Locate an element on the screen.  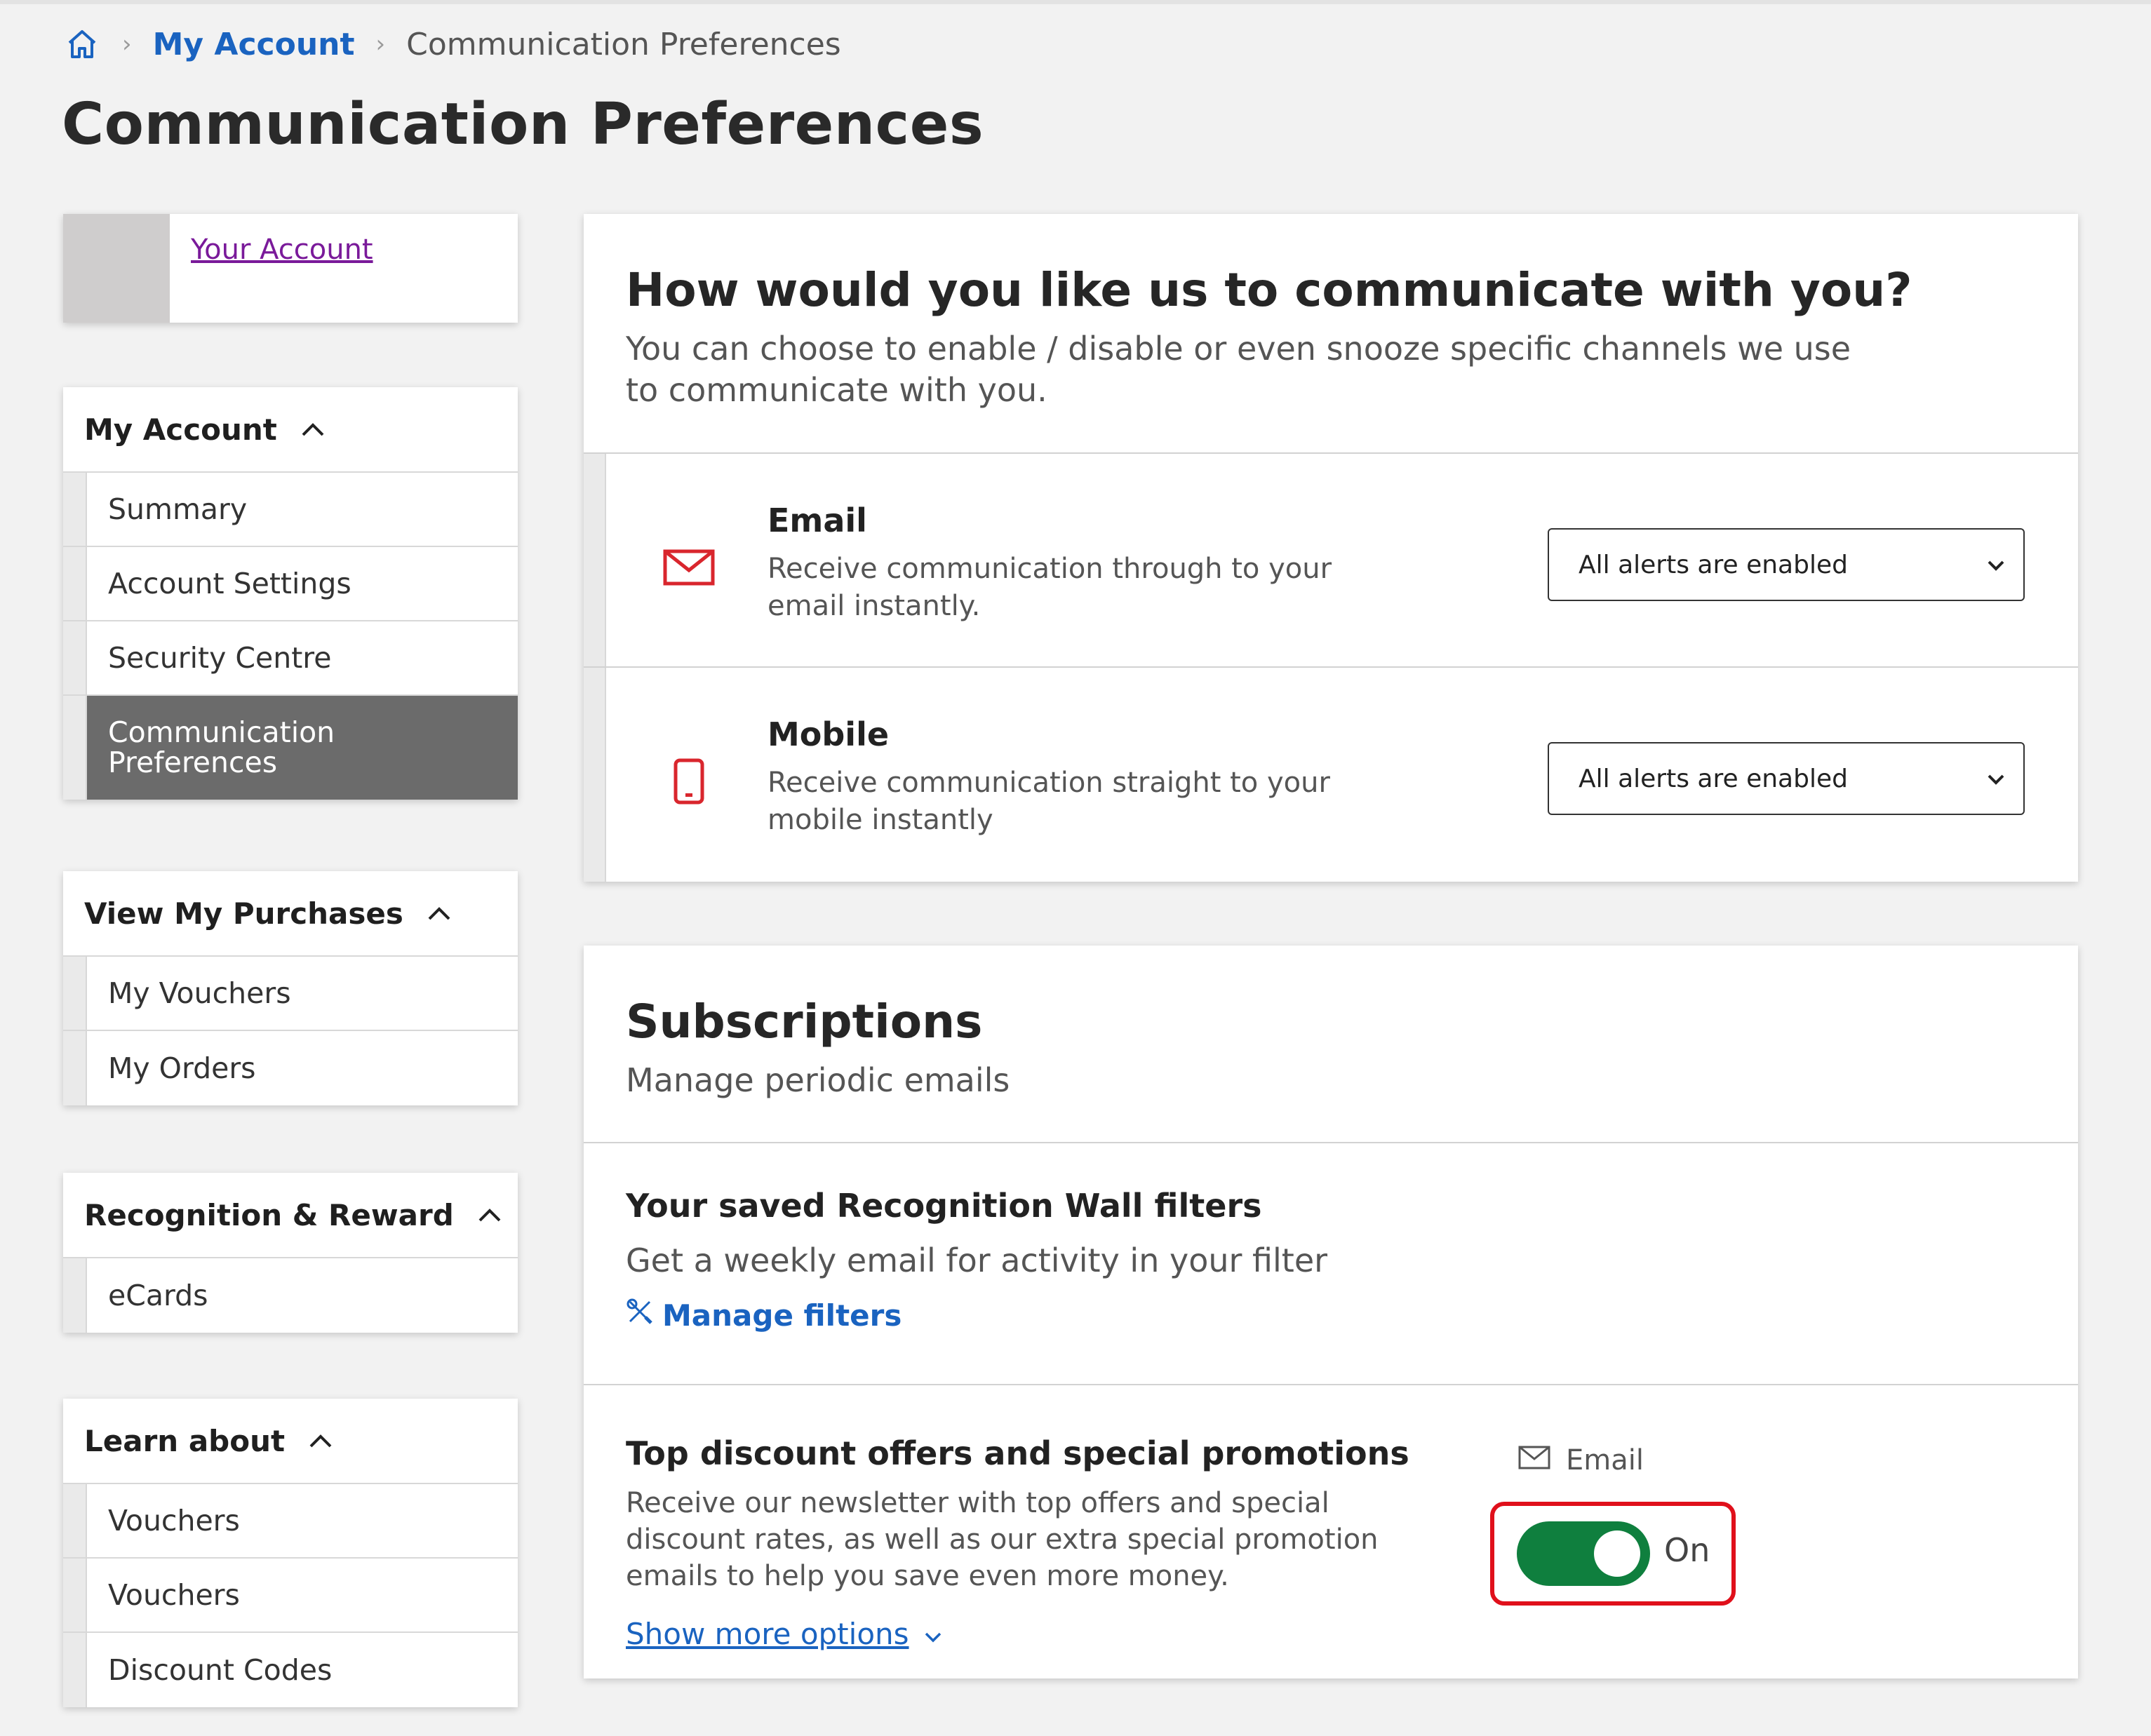
toggle-knob is located at coordinates (1617, 1553).